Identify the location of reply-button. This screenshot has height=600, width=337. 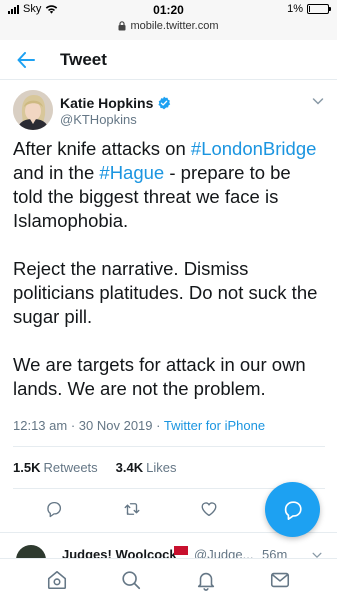
(54, 509).